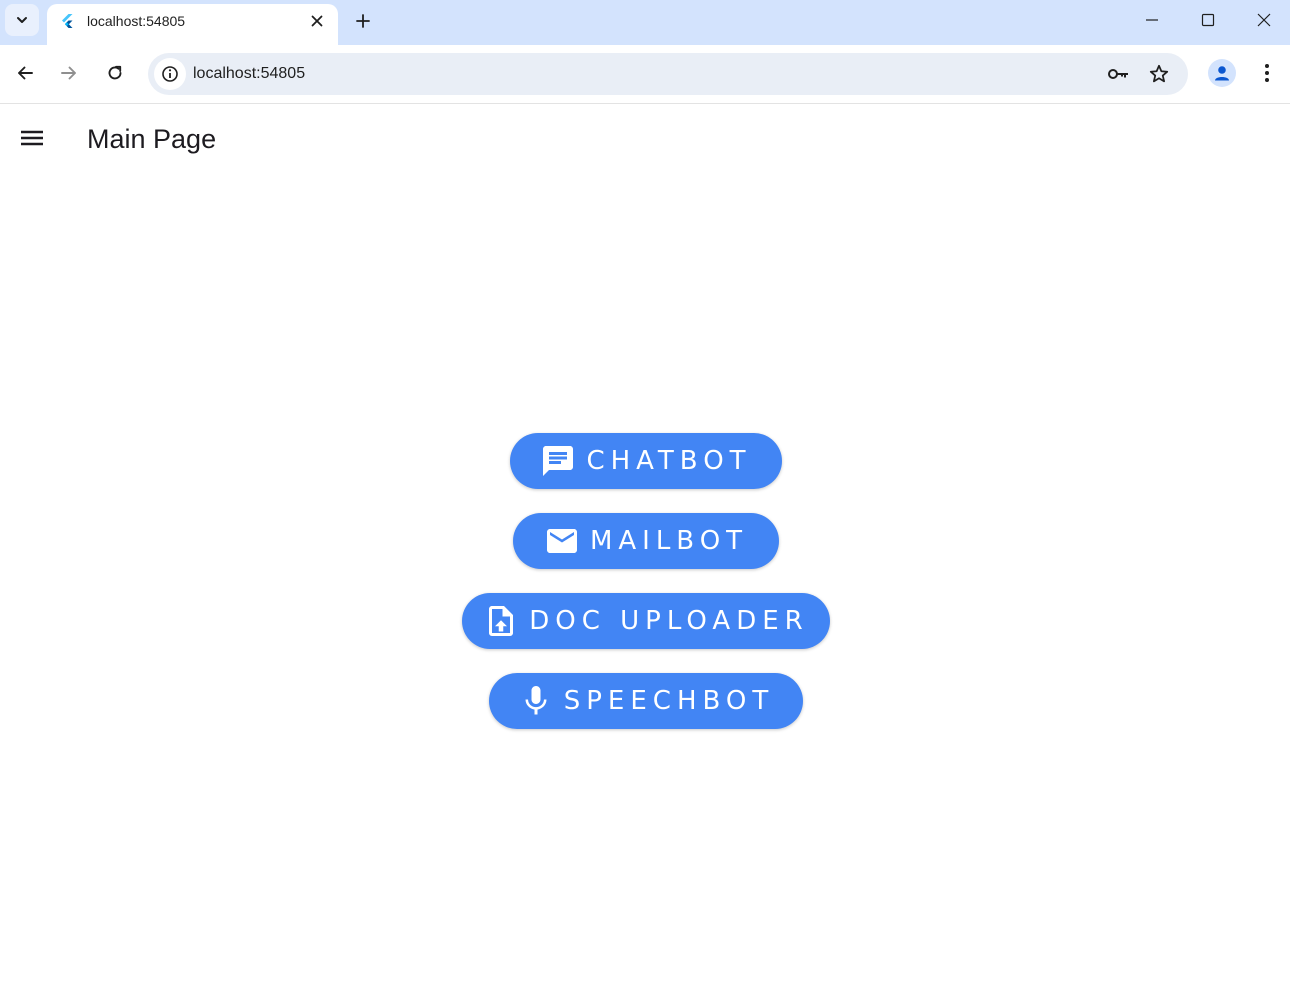  I want to click on profile-button, so click(1222, 73).